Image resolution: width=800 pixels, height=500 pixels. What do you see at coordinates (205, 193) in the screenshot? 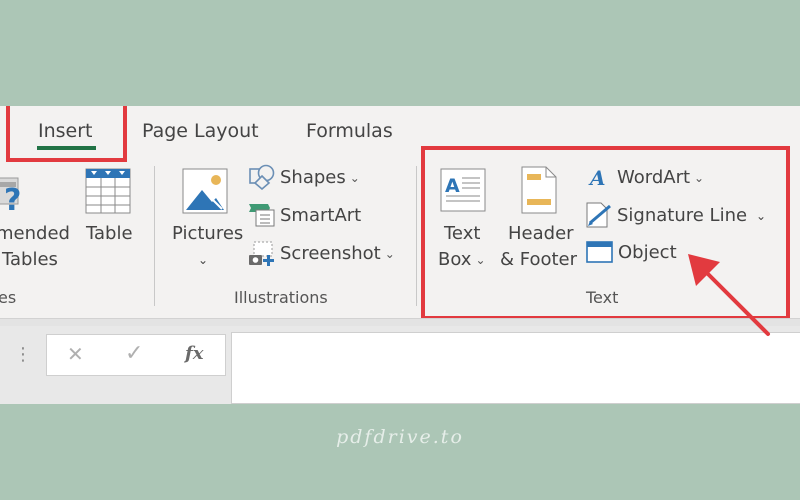
I see `pictures-icon` at bounding box center [205, 193].